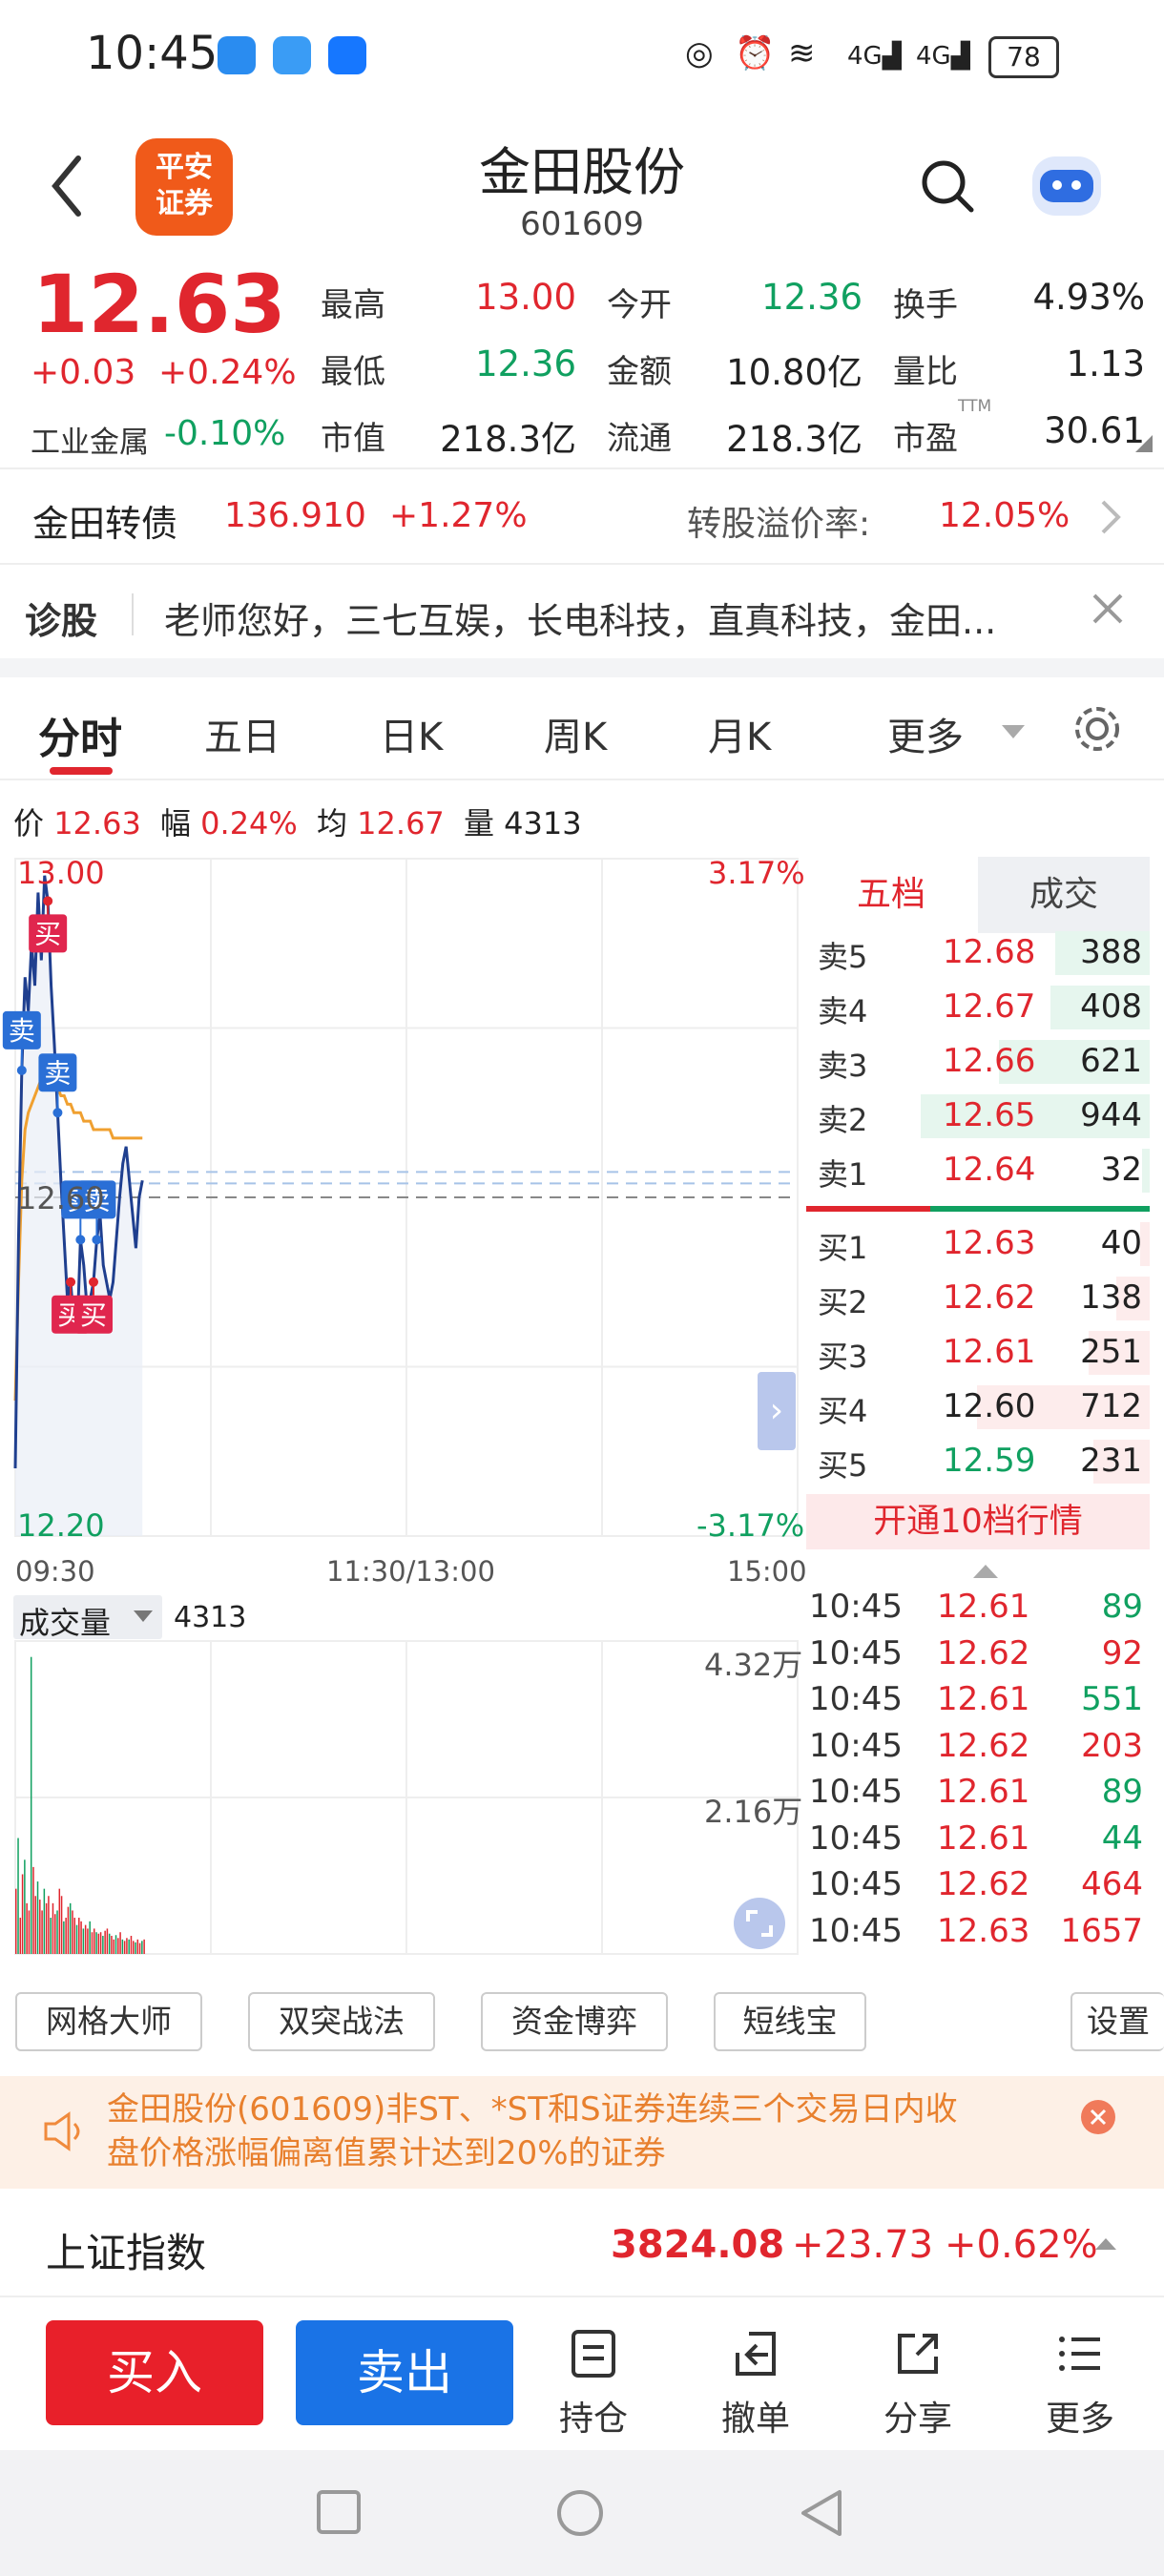 This screenshot has height=2576, width=1164. I want to click on ask-level-row: 卖5 12.68 388, so click(978, 952).